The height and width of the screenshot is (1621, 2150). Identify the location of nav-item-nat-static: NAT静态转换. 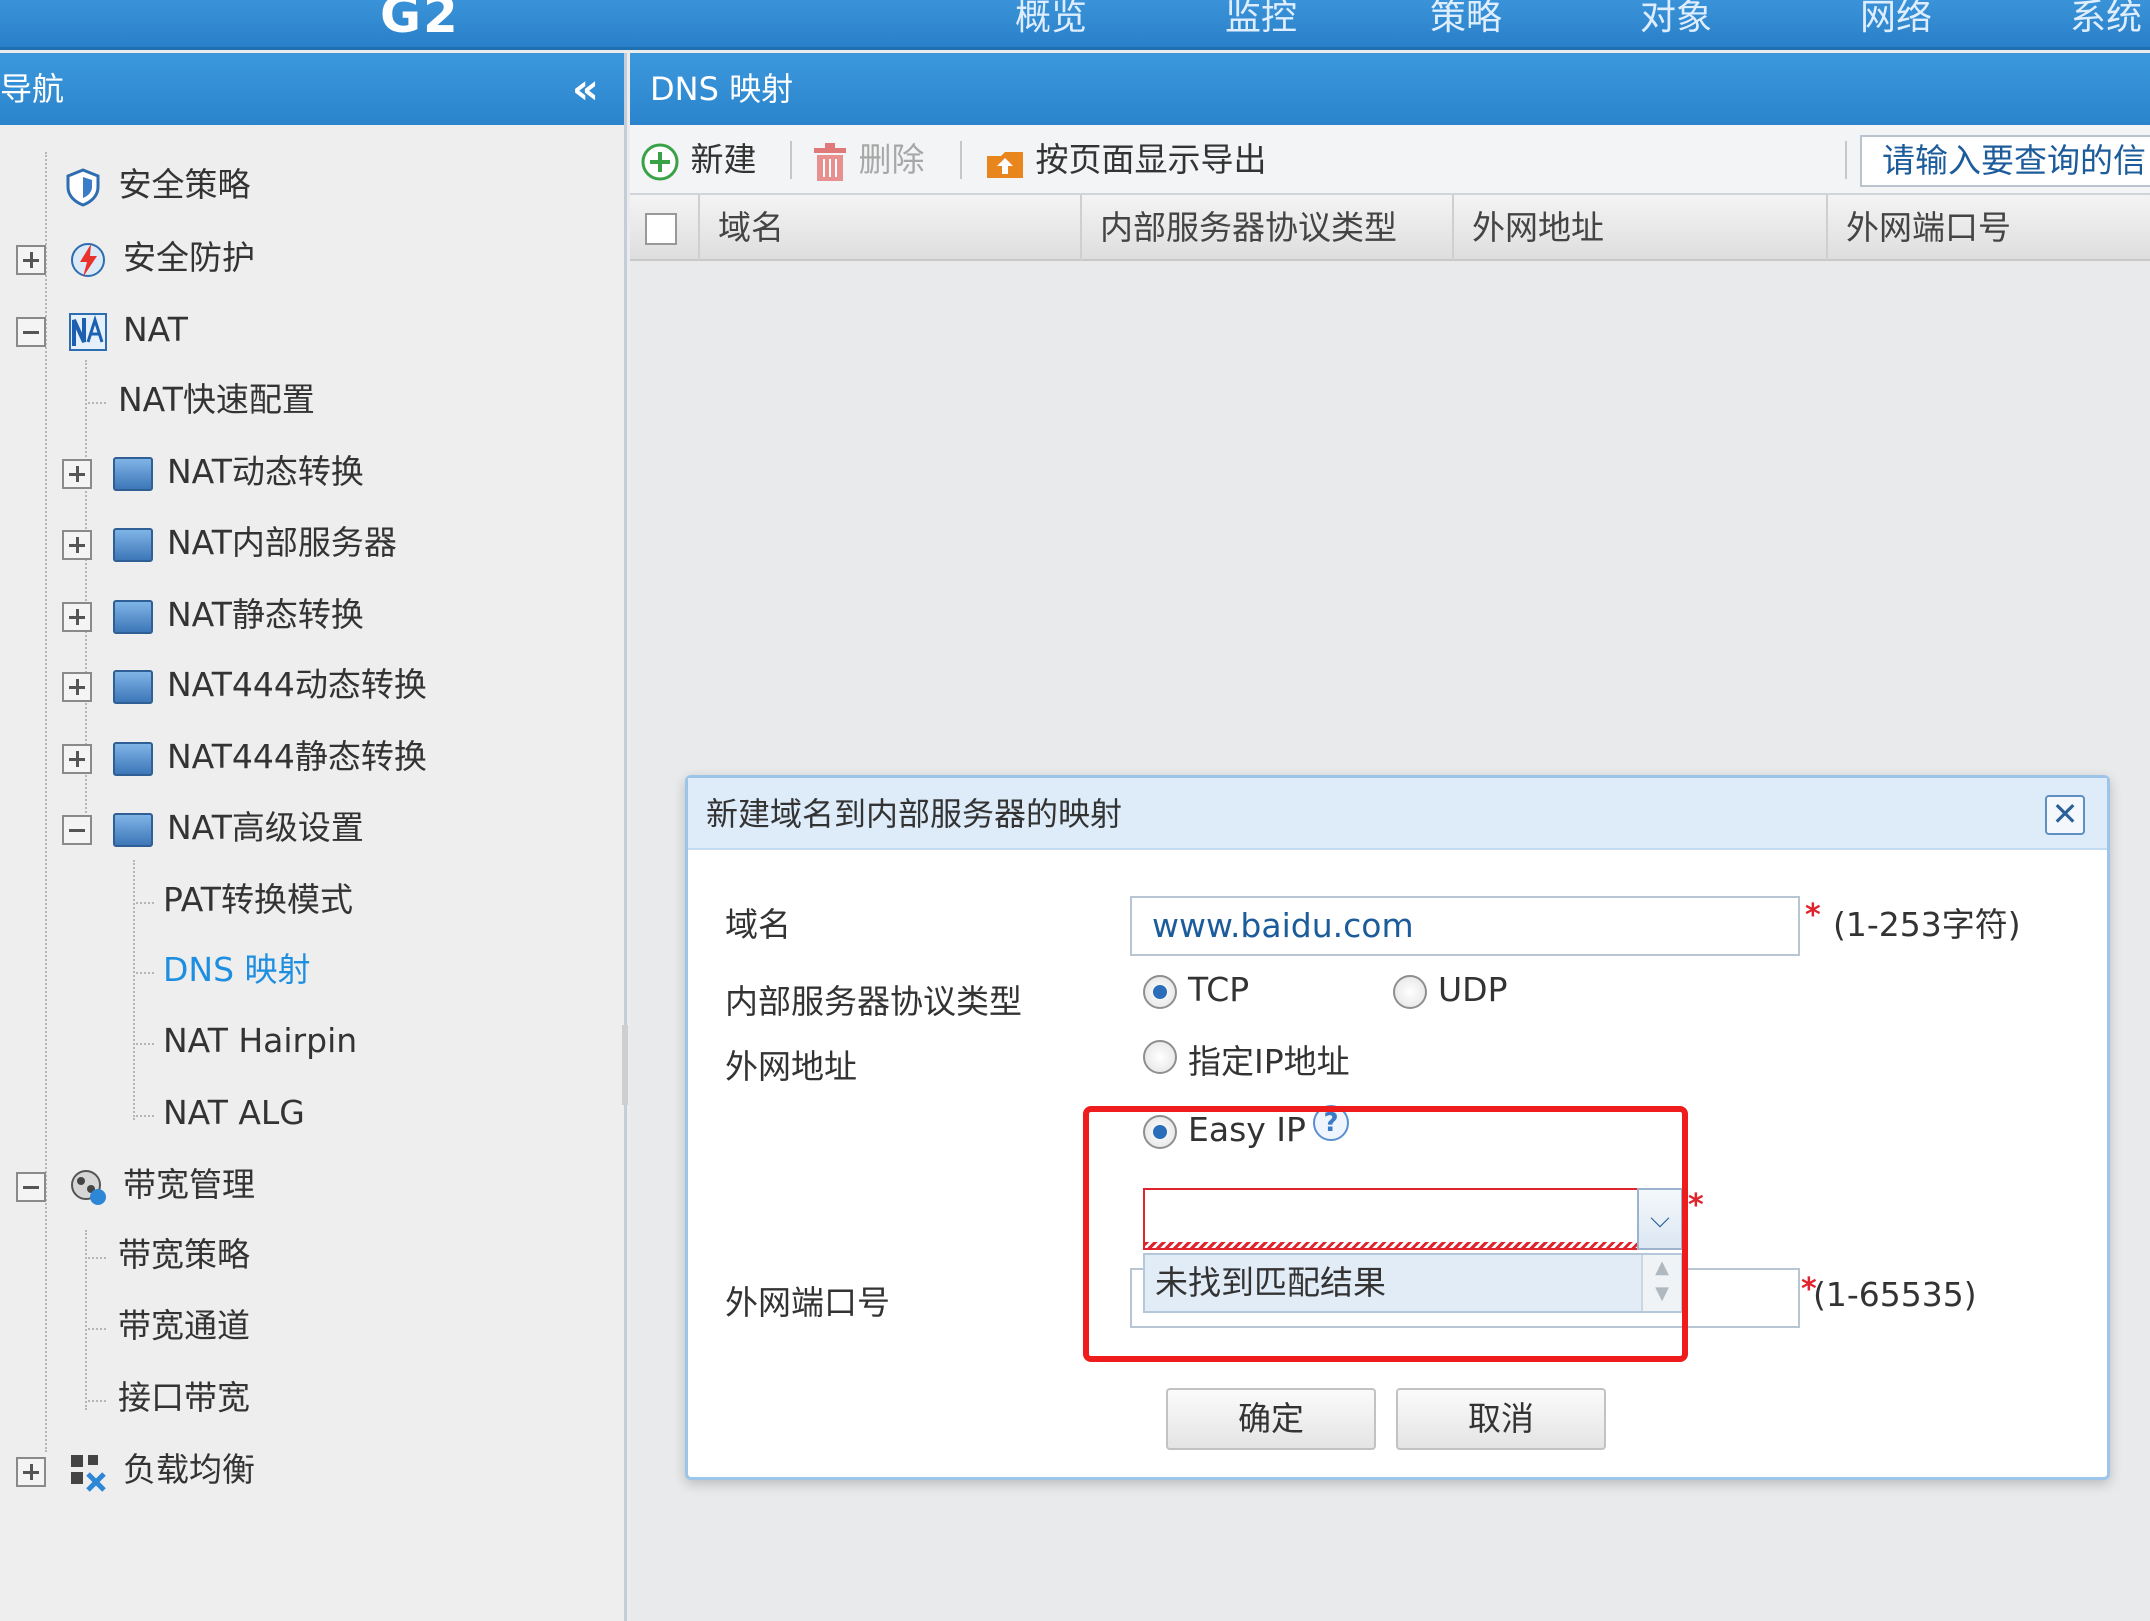
(213, 615).